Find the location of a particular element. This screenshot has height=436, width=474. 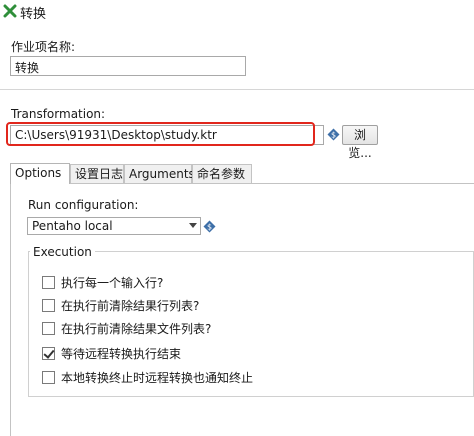

section-divider is located at coordinates (237, 89).